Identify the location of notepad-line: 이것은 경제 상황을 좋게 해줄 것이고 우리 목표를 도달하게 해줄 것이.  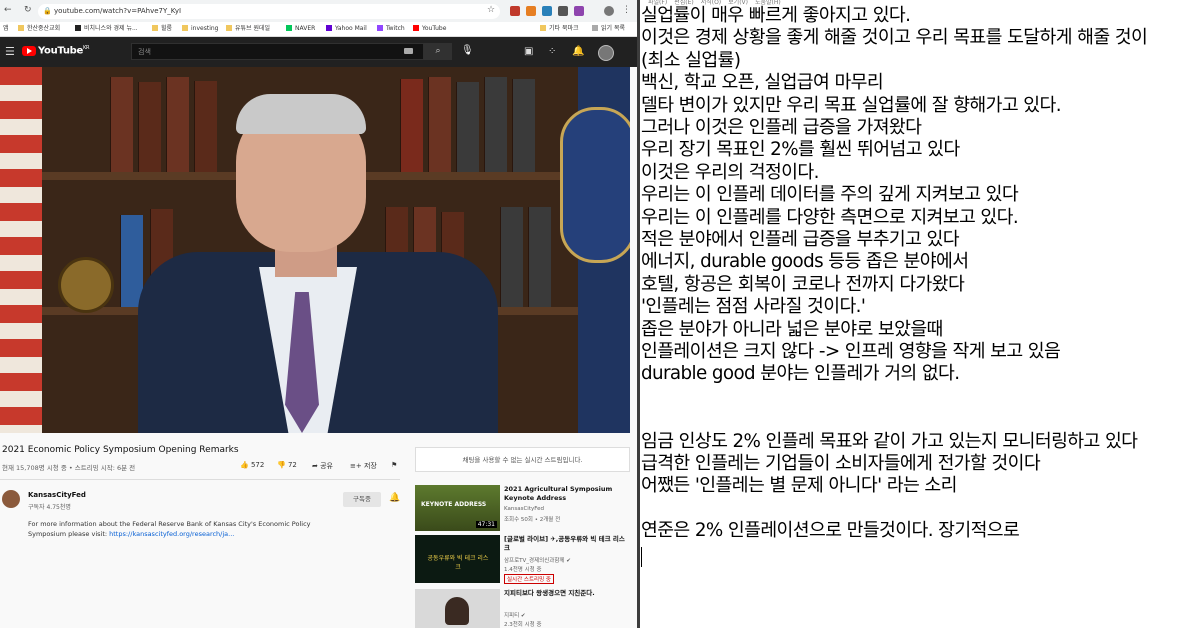
(894, 38).